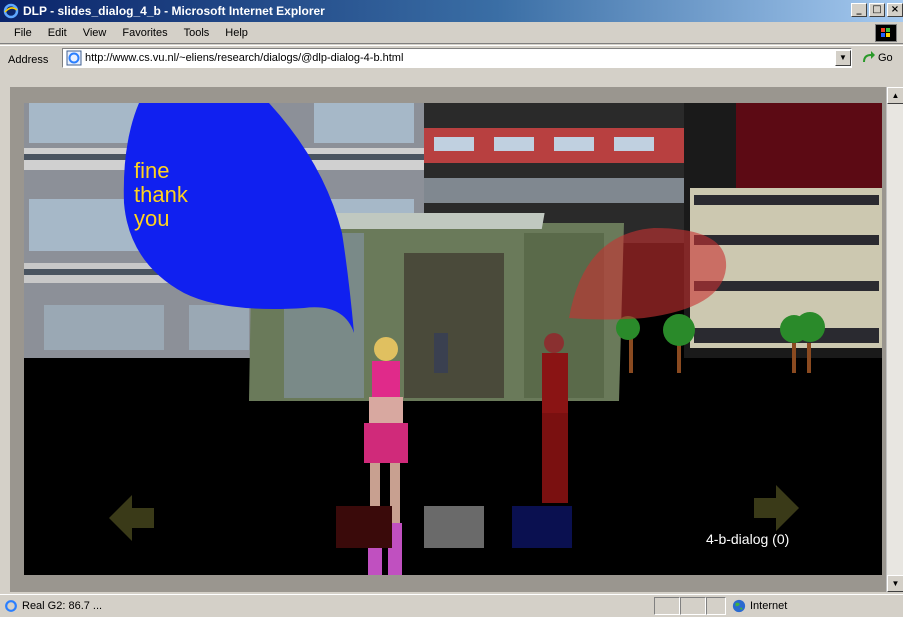 This screenshot has height=617, width=903. I want to click on zone-indicator: Internet, so click(801, 606).